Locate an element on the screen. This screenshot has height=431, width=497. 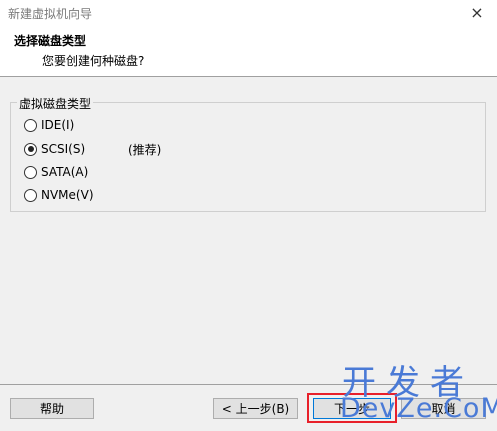
radio-ide-label: IDE(I) is located at coordinates (58, 125).